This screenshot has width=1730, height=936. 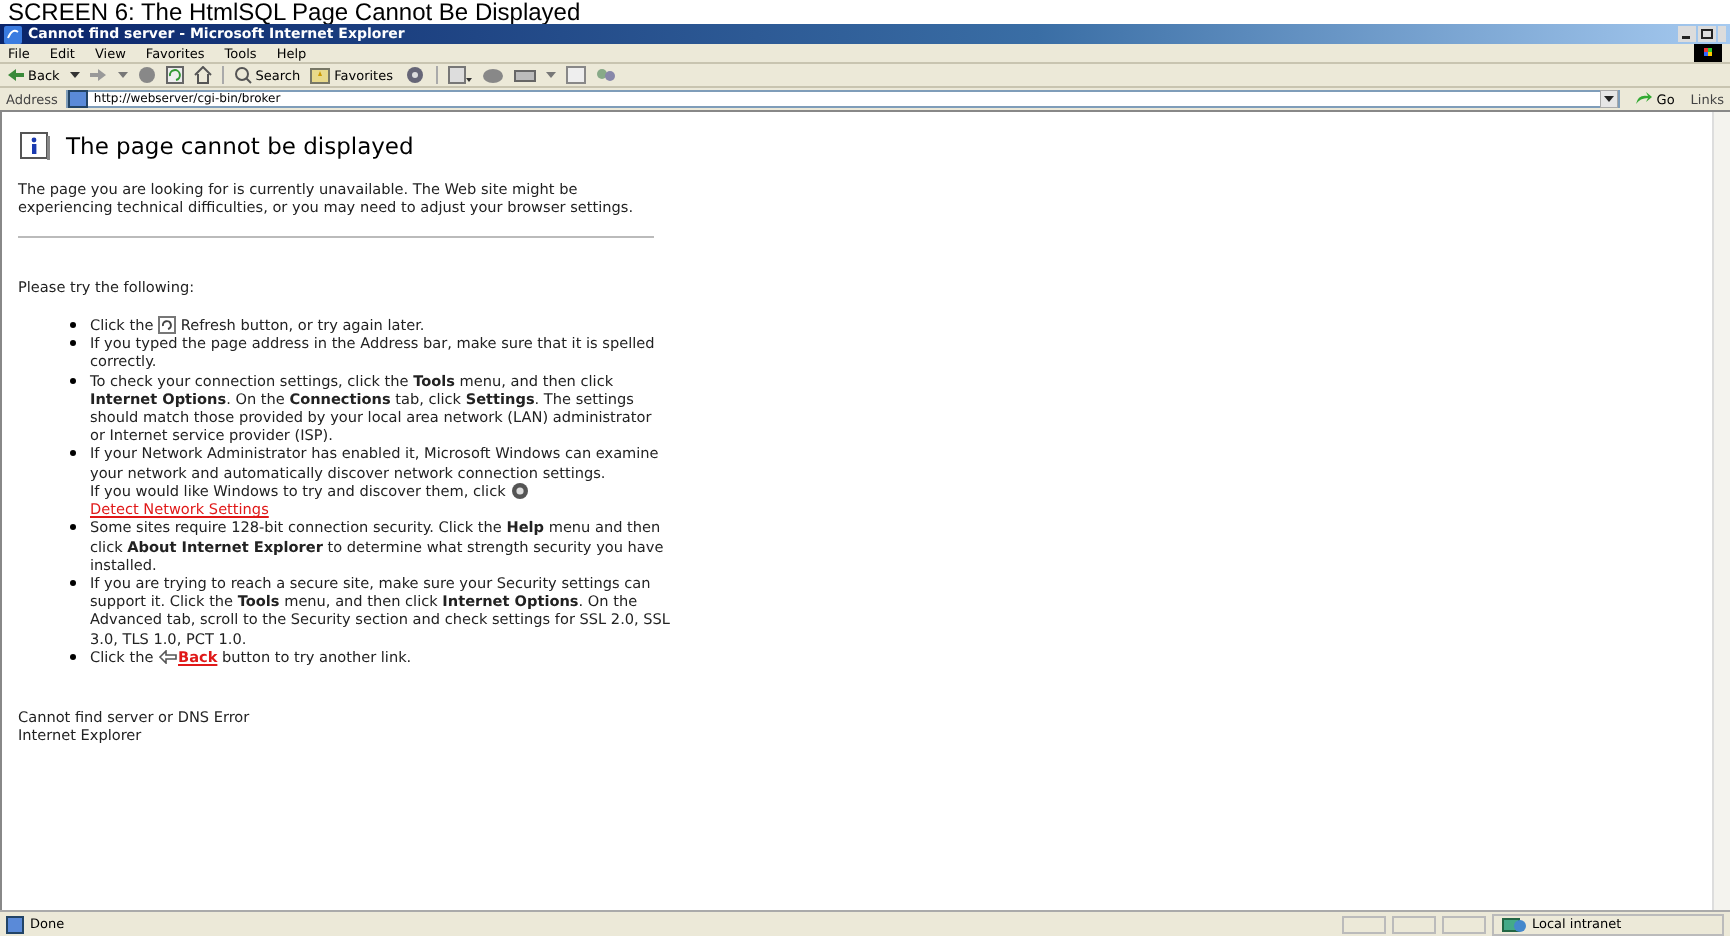 What do you see at coordinates (293, 12) in the screenshot?
I see `page-caption: SCREEN 6: The HtmlSQL Page Cannot Be Displayed` at bounding box center [293, 12].